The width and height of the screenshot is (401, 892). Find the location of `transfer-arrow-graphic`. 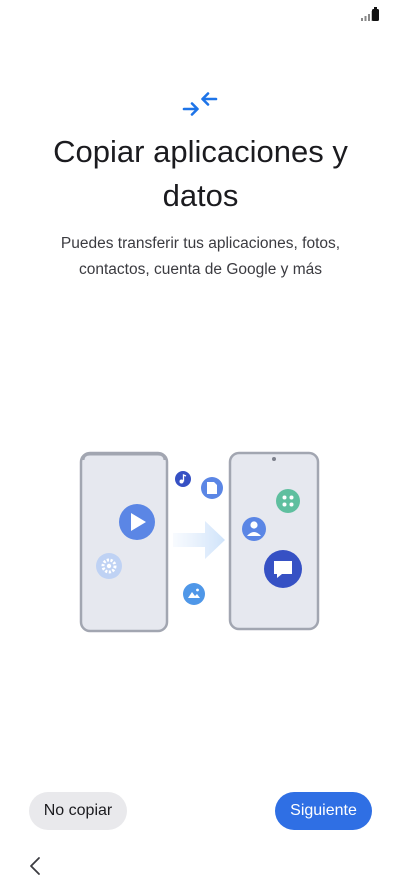

transfer-arrow-graphic is located at coordinates (199, 540).